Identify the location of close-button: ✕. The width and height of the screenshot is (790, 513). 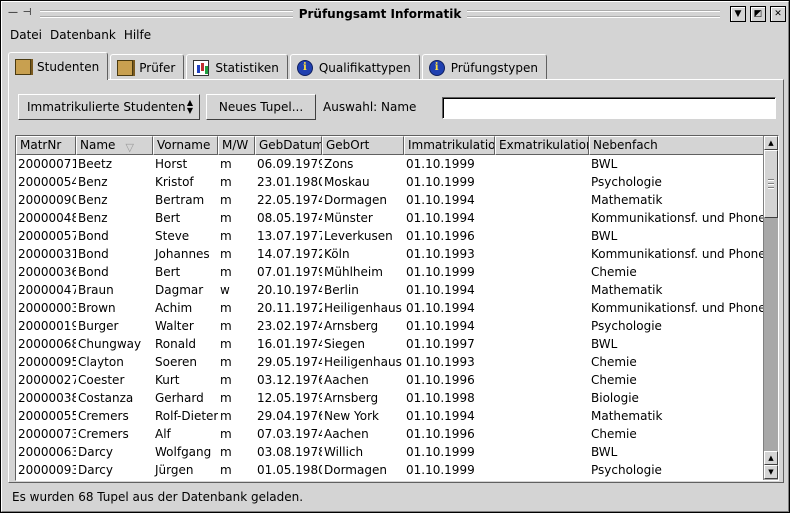
(778, 14).